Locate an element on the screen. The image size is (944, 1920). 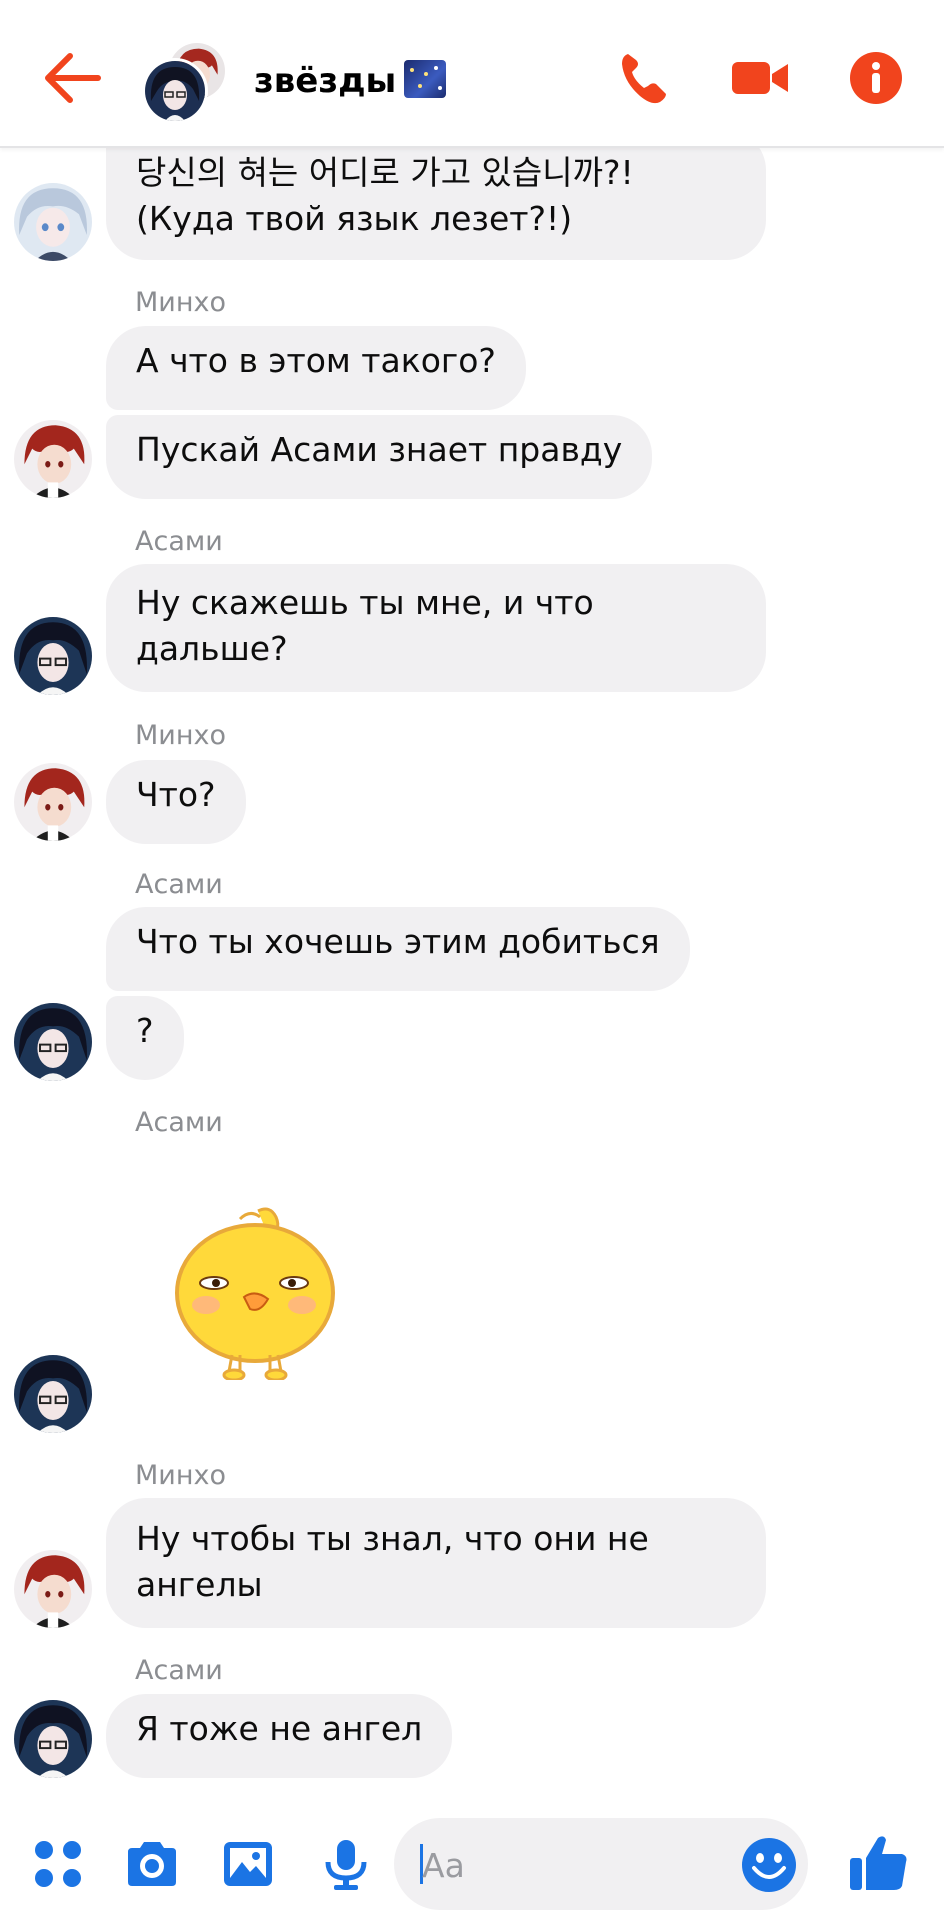
thumbs-up-icon is located at coordinates (879, 1863).